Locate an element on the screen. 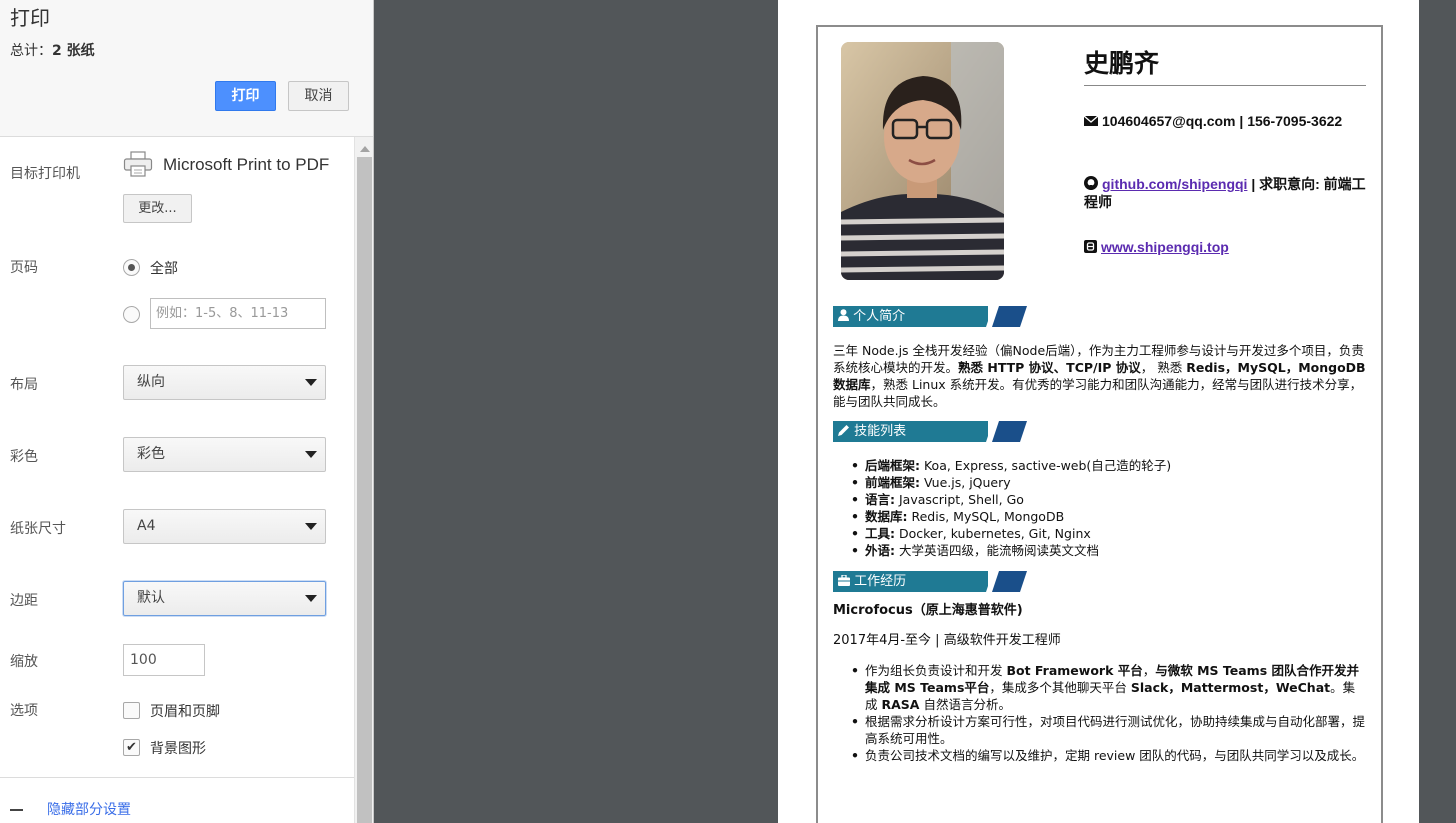 The width and height of the screenshot is (1456, 823). color-value: 彩色 is located at coordinates (151, 454).